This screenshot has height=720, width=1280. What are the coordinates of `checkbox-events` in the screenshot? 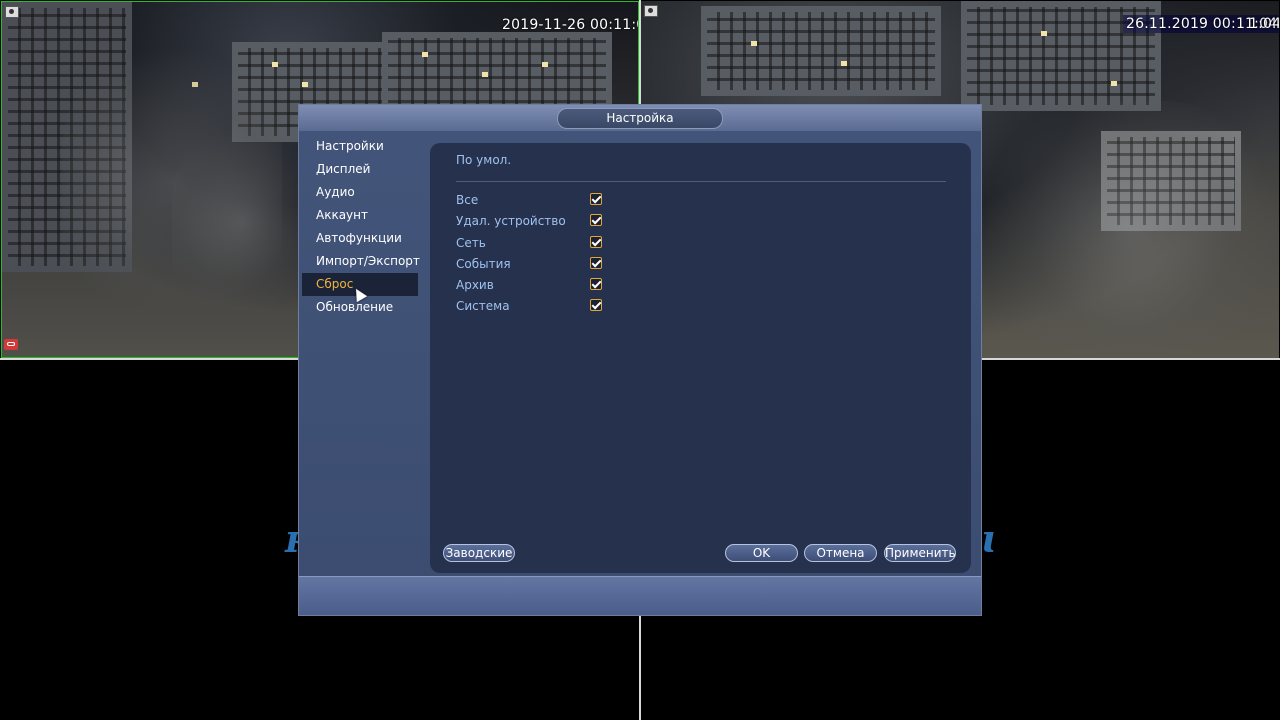 It's located at (596, 262).